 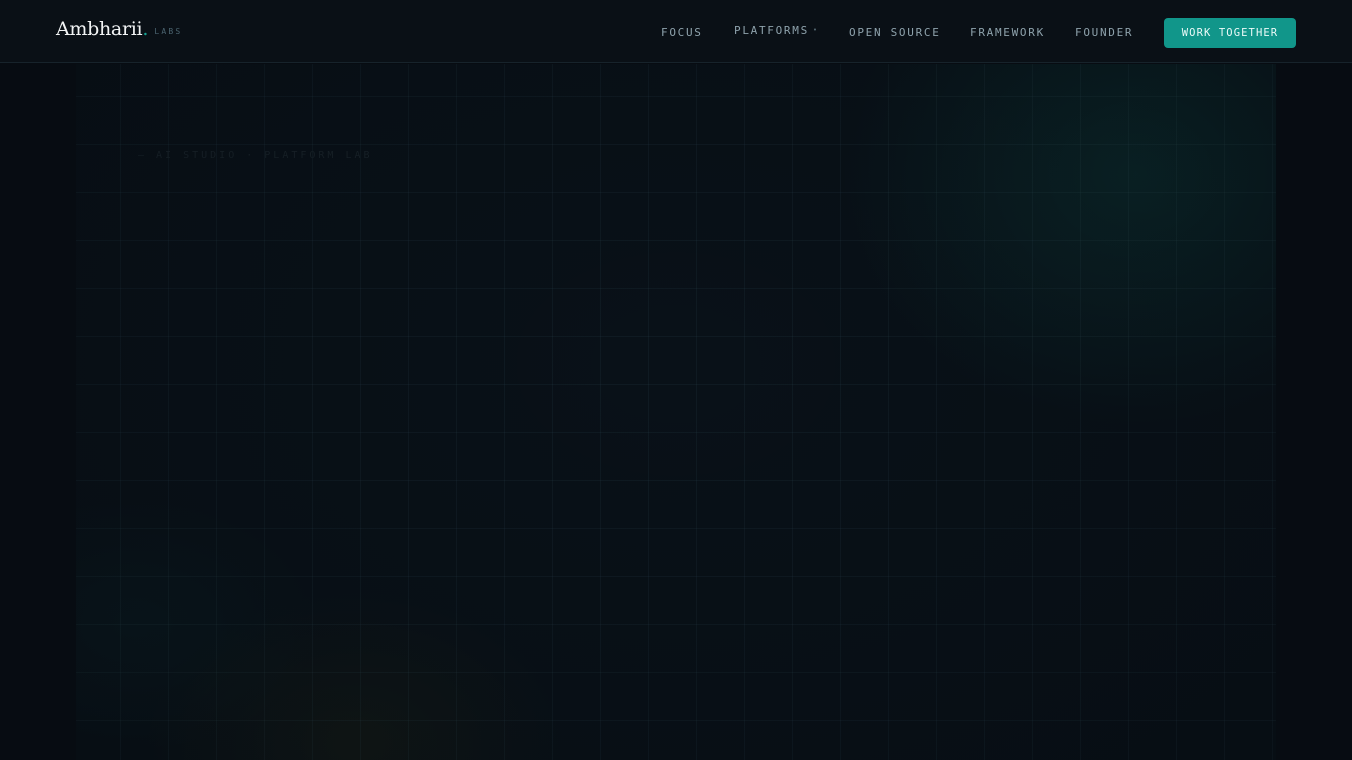 What do you see at coordinates (255, 155) in the screenshot?
I see `hero-eyebrow: — AI STUDIO · PLATFORM LAB` at bounding box center [255, 155].